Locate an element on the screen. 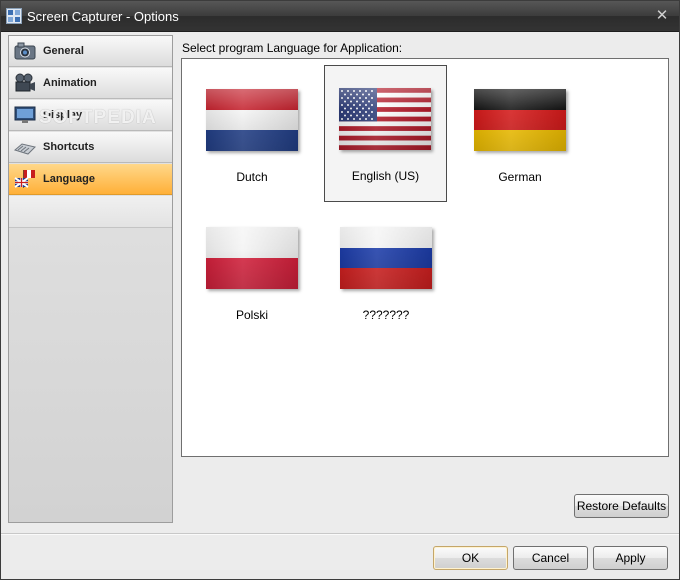  language-name: German is located at coordinates (520, 177).